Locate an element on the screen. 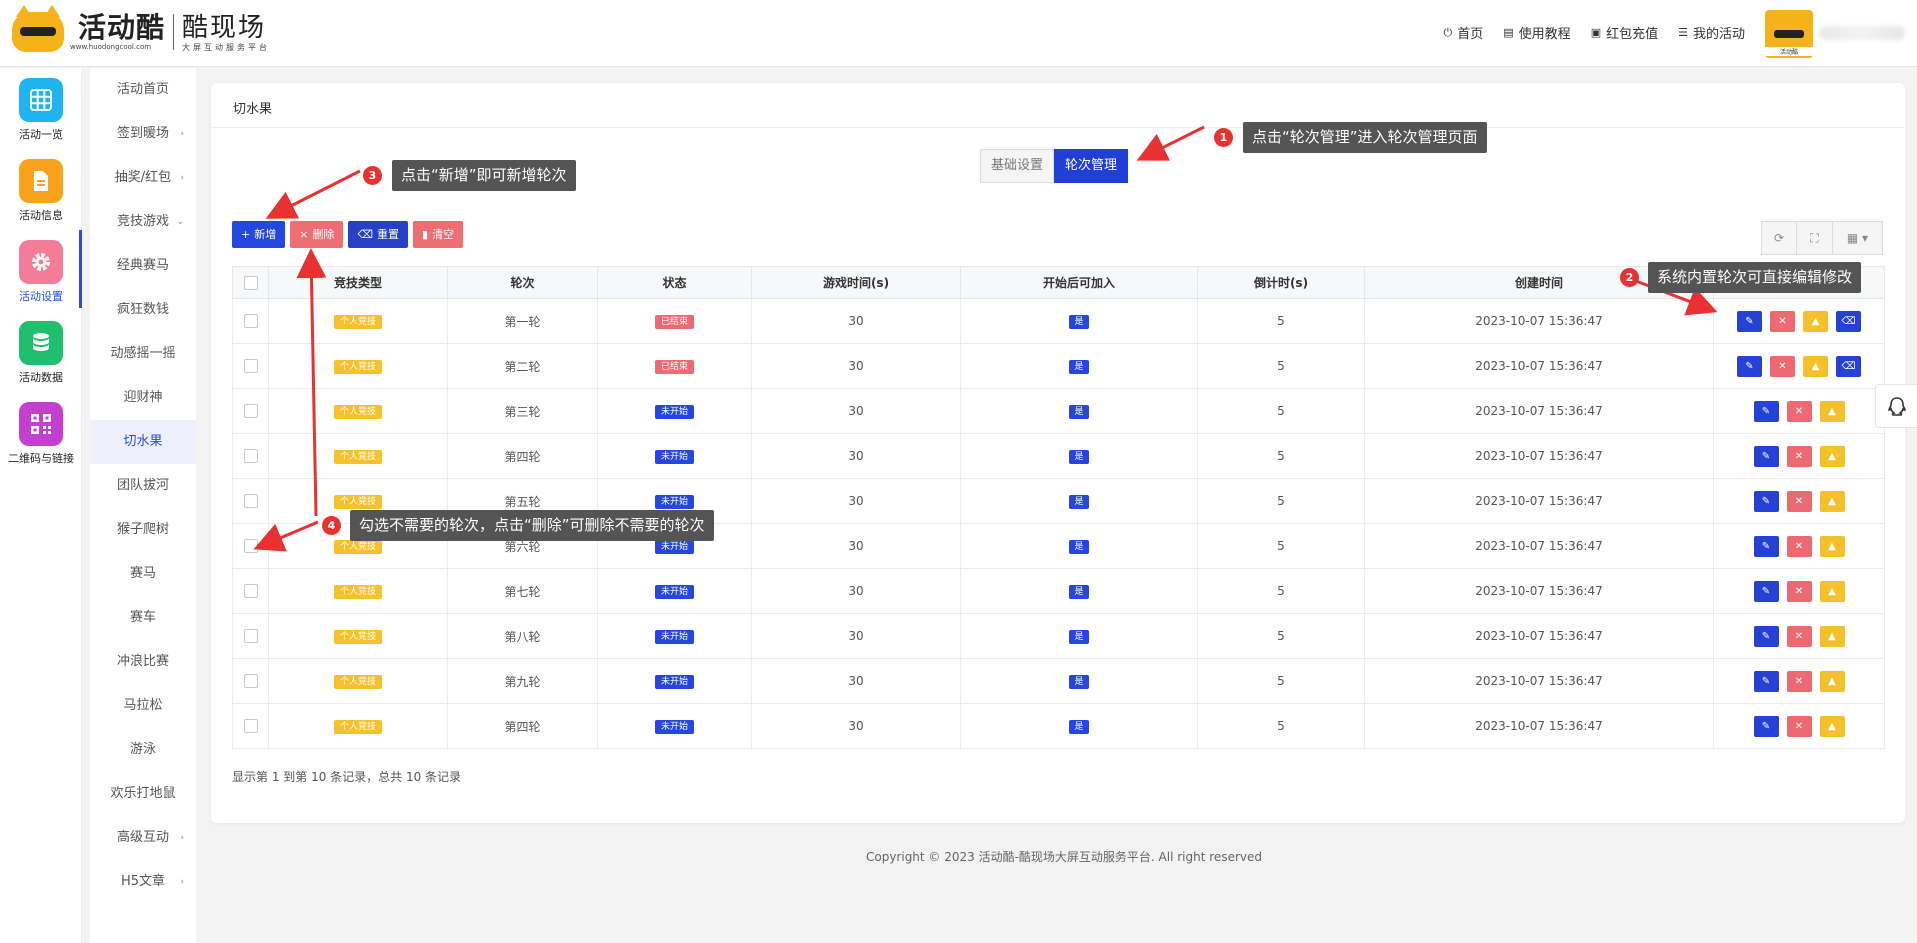 This screenshot has height=943, width=1917. type-badge: 个人竞技 is located at coordinates (357, 727).